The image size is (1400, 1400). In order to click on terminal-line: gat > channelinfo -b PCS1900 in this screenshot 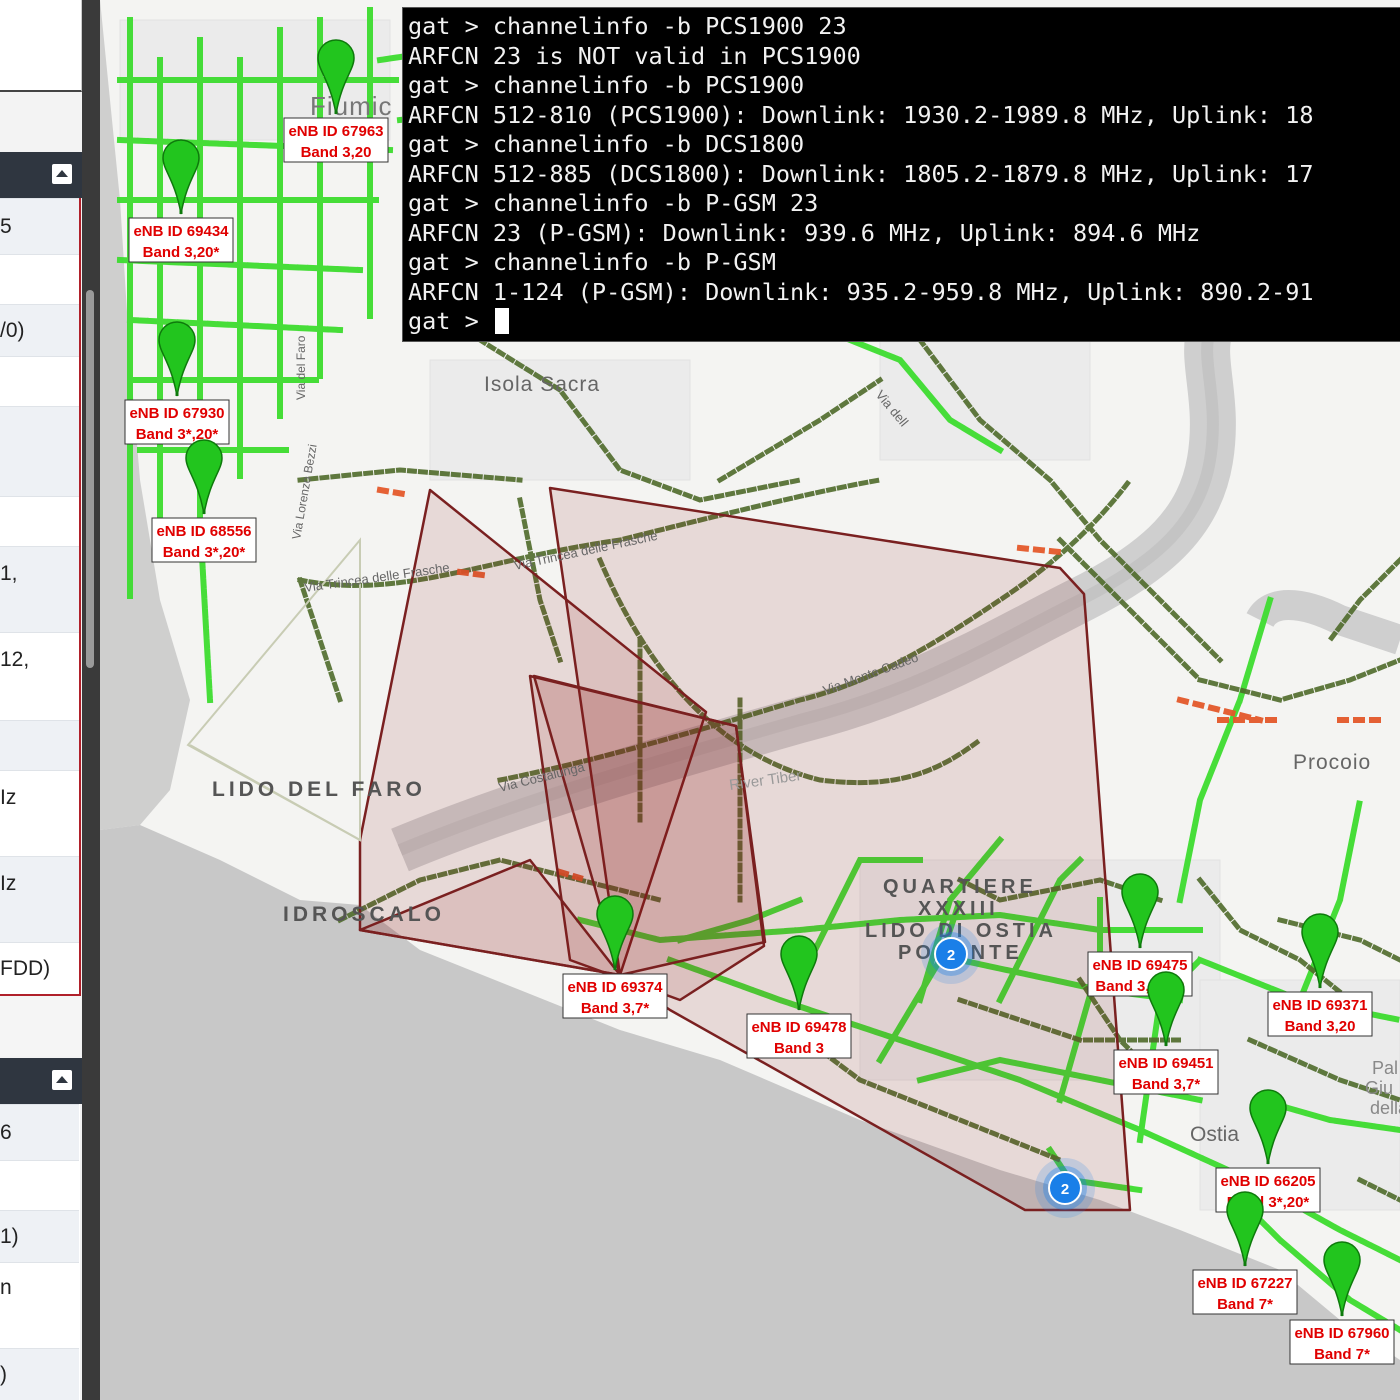, I will do `click(606, 85)`.